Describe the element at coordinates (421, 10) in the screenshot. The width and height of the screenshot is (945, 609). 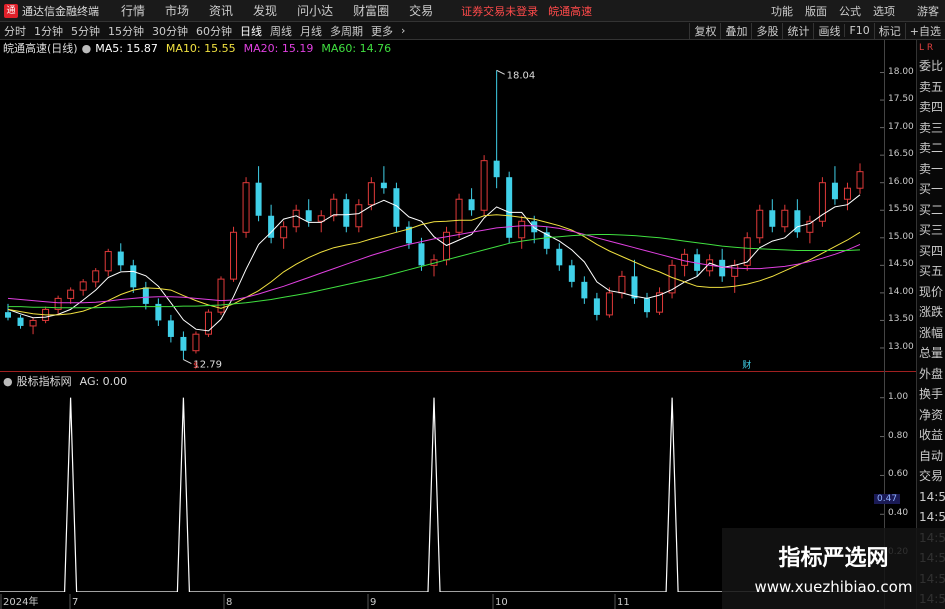
I see `menu-trade: 交易` at that location.